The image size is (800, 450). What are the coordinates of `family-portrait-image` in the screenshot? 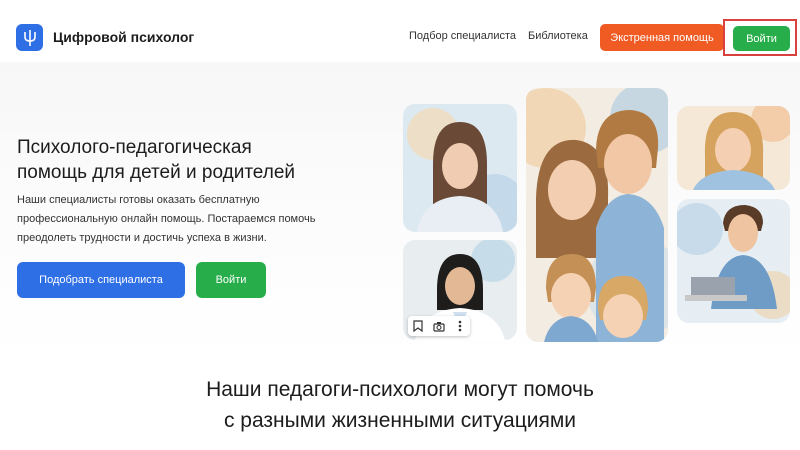 It's located at (597, 215).